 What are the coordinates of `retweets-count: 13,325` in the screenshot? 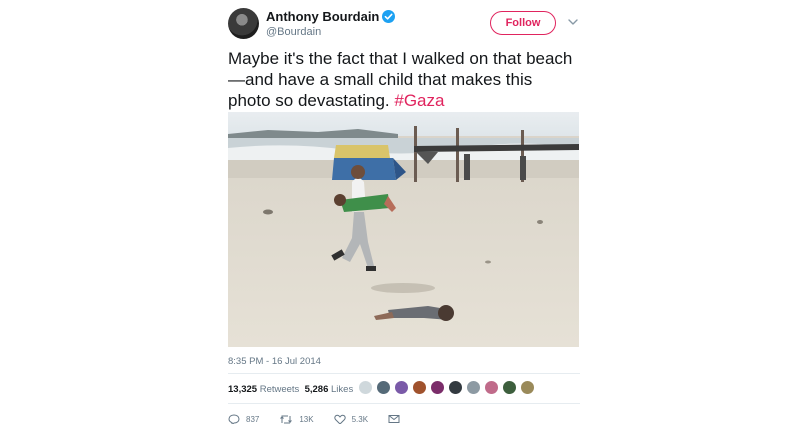 It's located at (242, 389).